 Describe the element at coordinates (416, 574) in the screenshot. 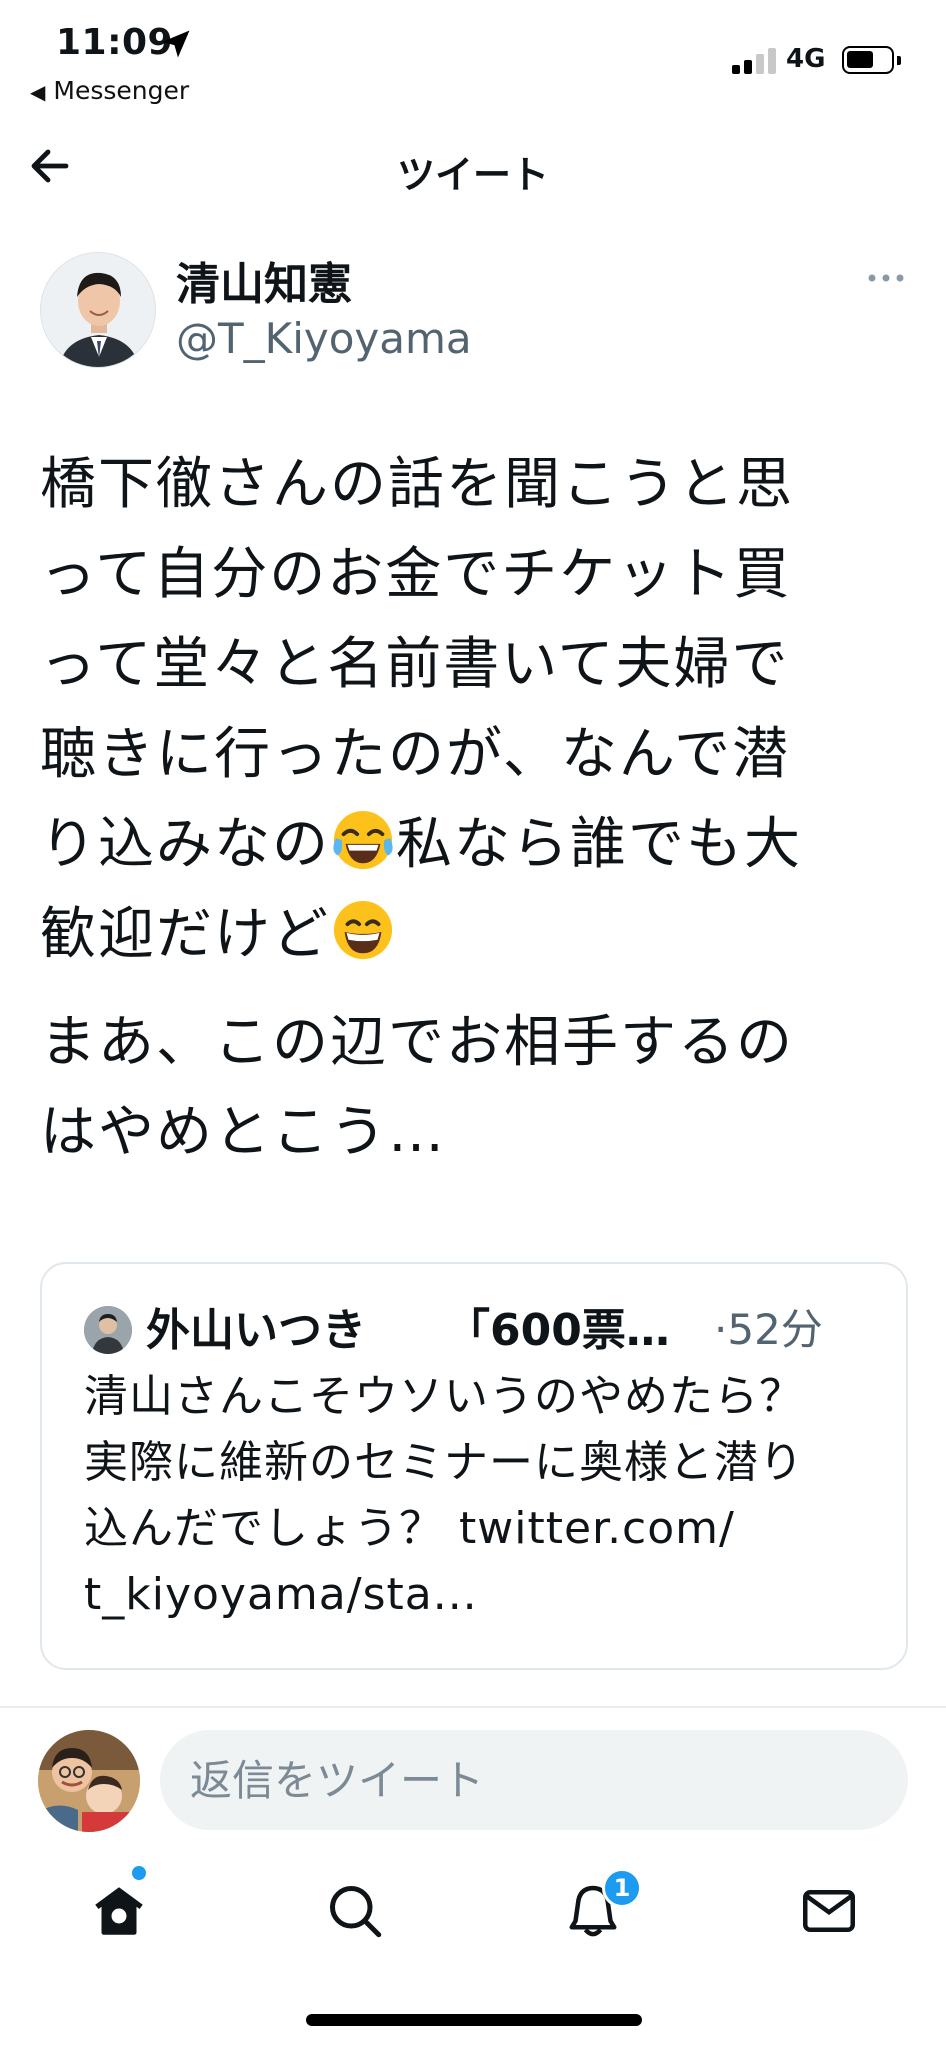

I see `tweet-line: って自分のお金でチケット買` at that location.